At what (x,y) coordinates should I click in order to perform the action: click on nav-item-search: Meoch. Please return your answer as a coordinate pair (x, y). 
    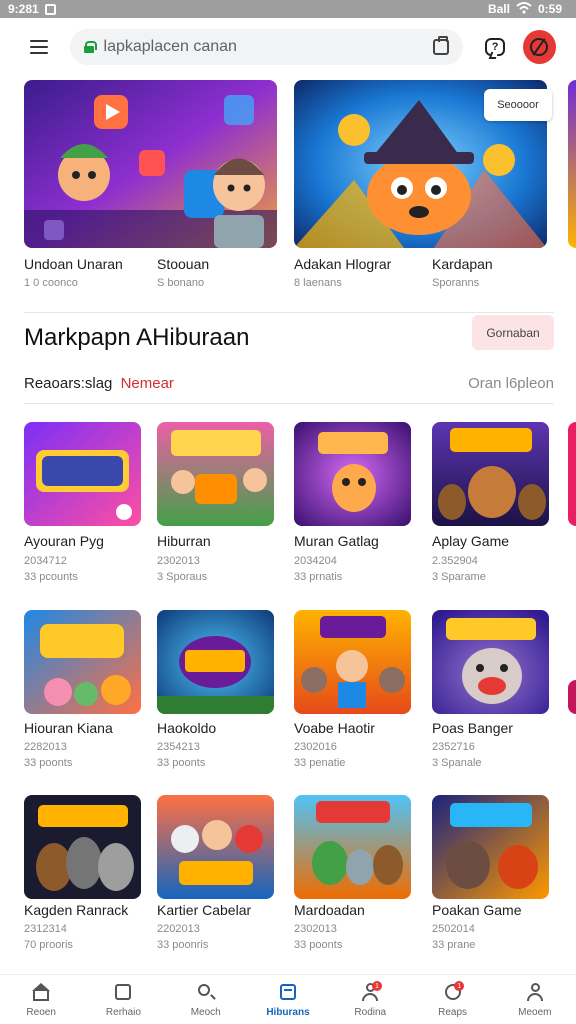
    Looking at the image, I should click on (206, 999).